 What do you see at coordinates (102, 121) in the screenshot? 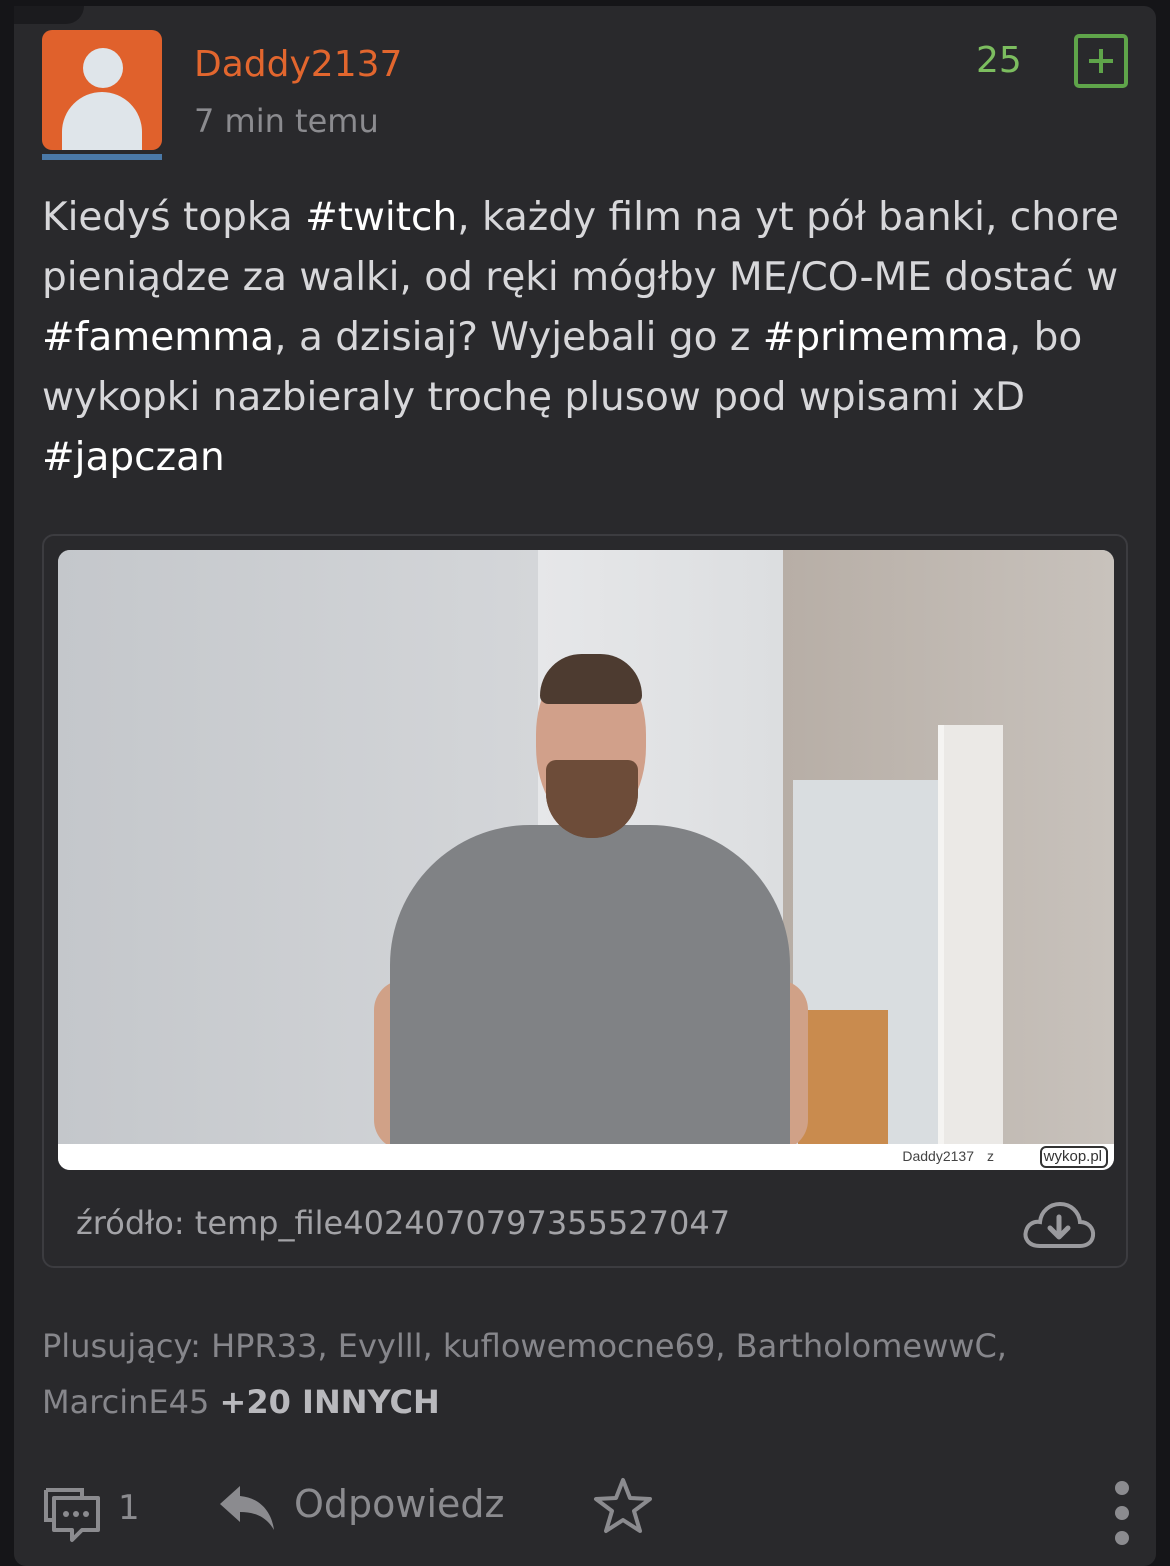
I see `avatar-body` at bounding box center [102, 121].